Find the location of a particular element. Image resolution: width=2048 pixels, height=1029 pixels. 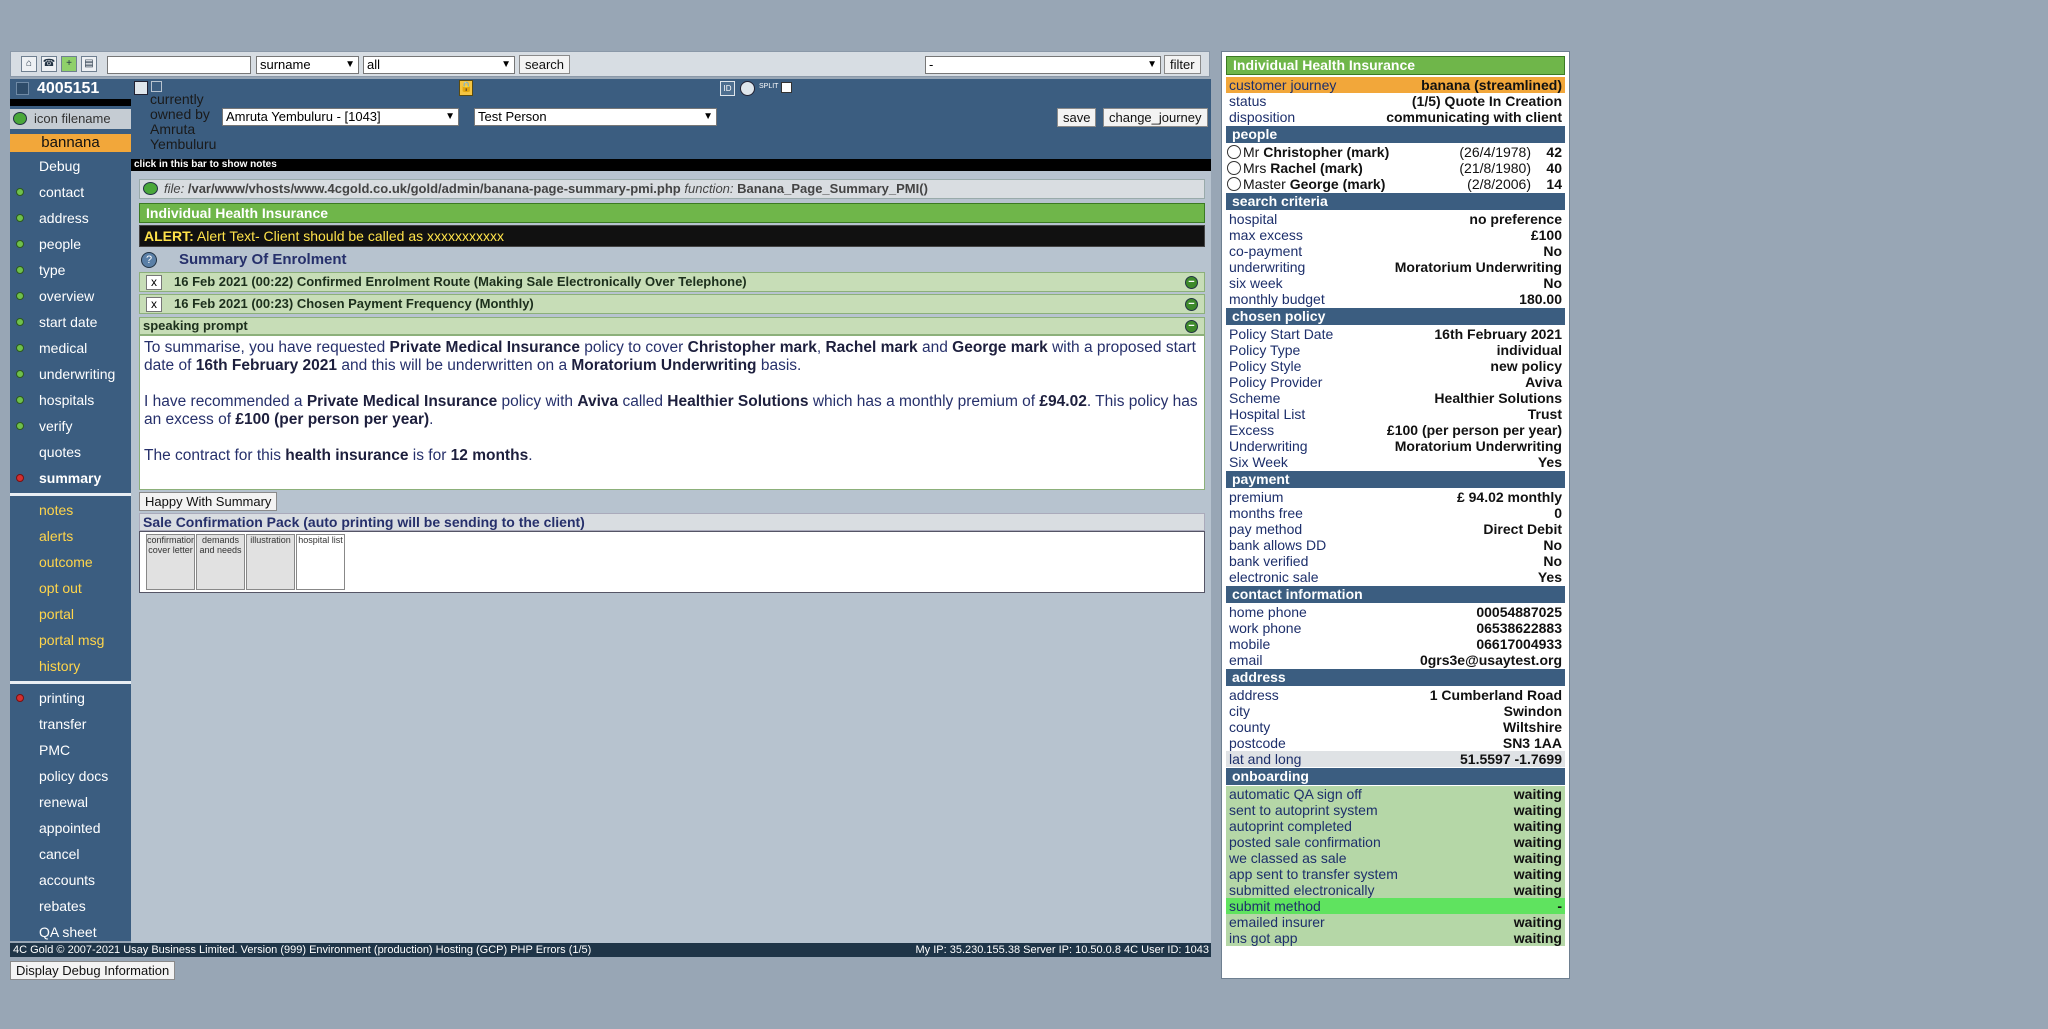

nav-sub-item-outcome: outcome is located at coordinates (70, 562).